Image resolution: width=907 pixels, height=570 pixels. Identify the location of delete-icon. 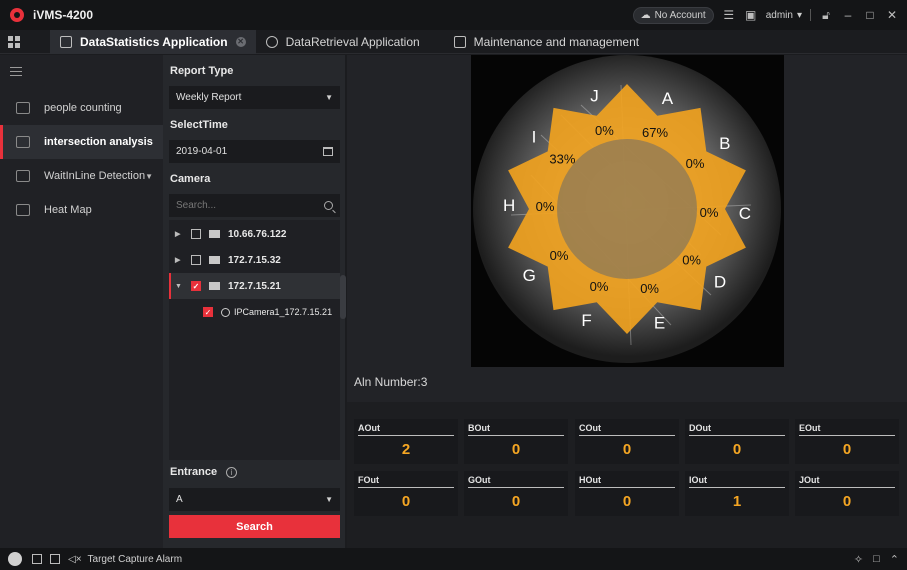
(37, 559).